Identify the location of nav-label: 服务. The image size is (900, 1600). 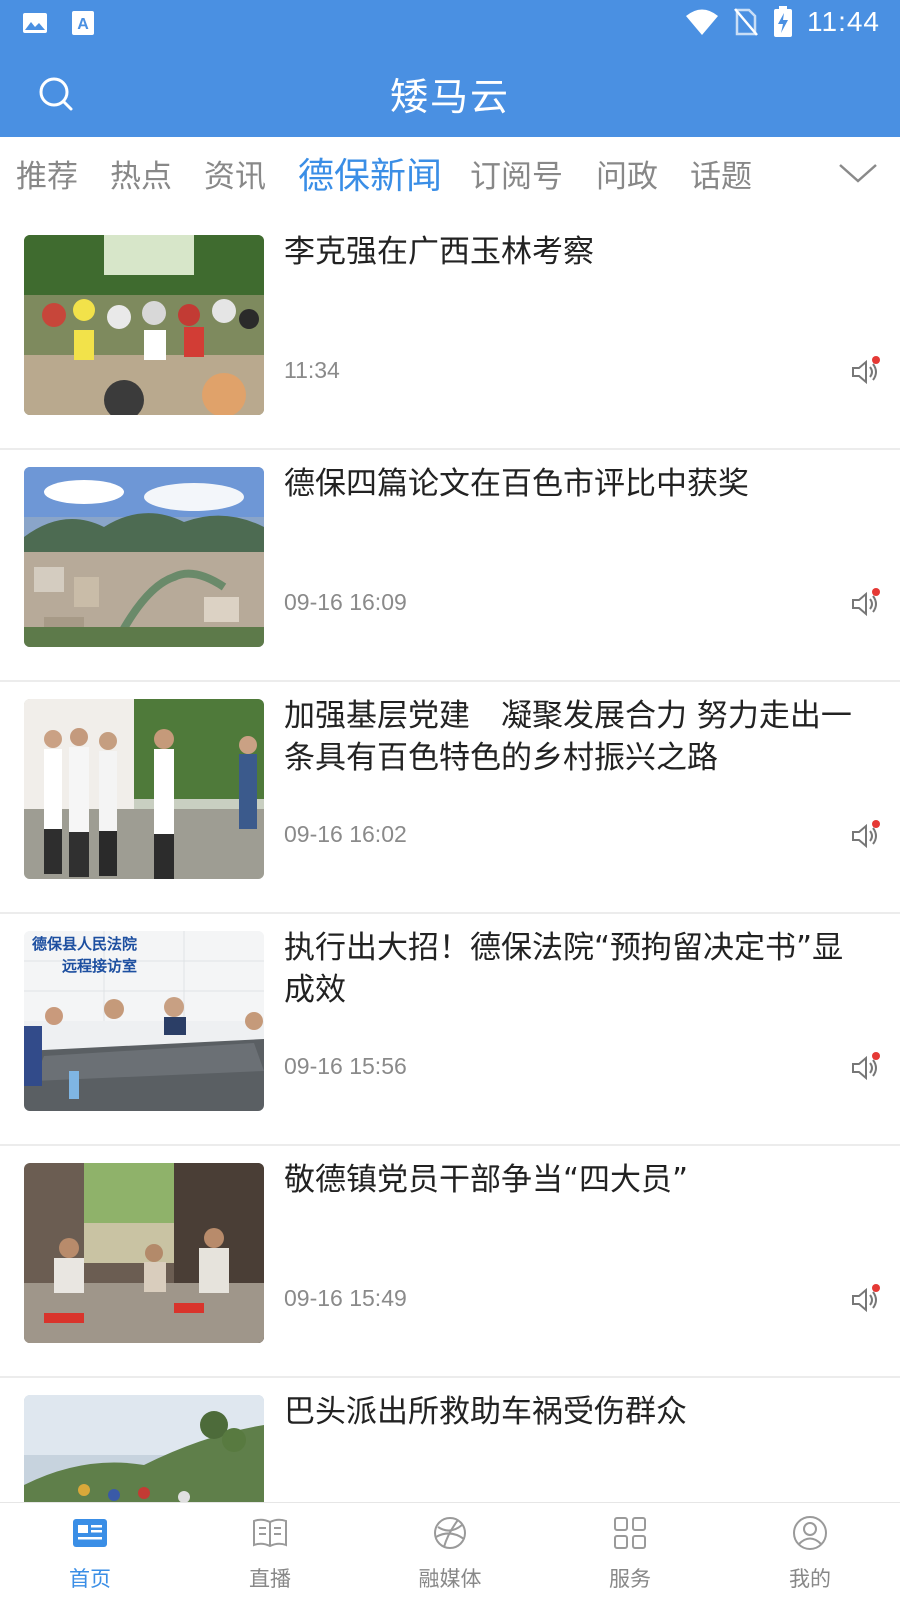
(630, 1579).